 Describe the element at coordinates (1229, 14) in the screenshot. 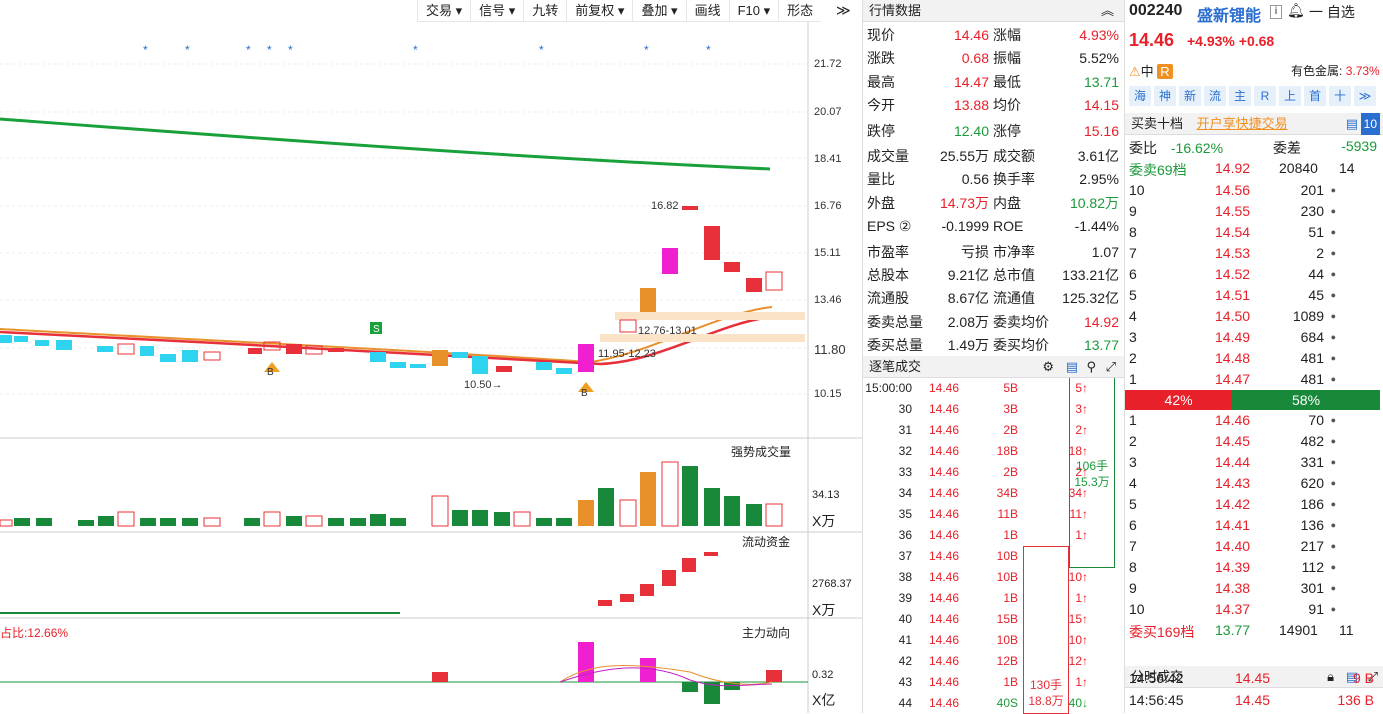

I see `stock-name: 盛新锂能` at that location.